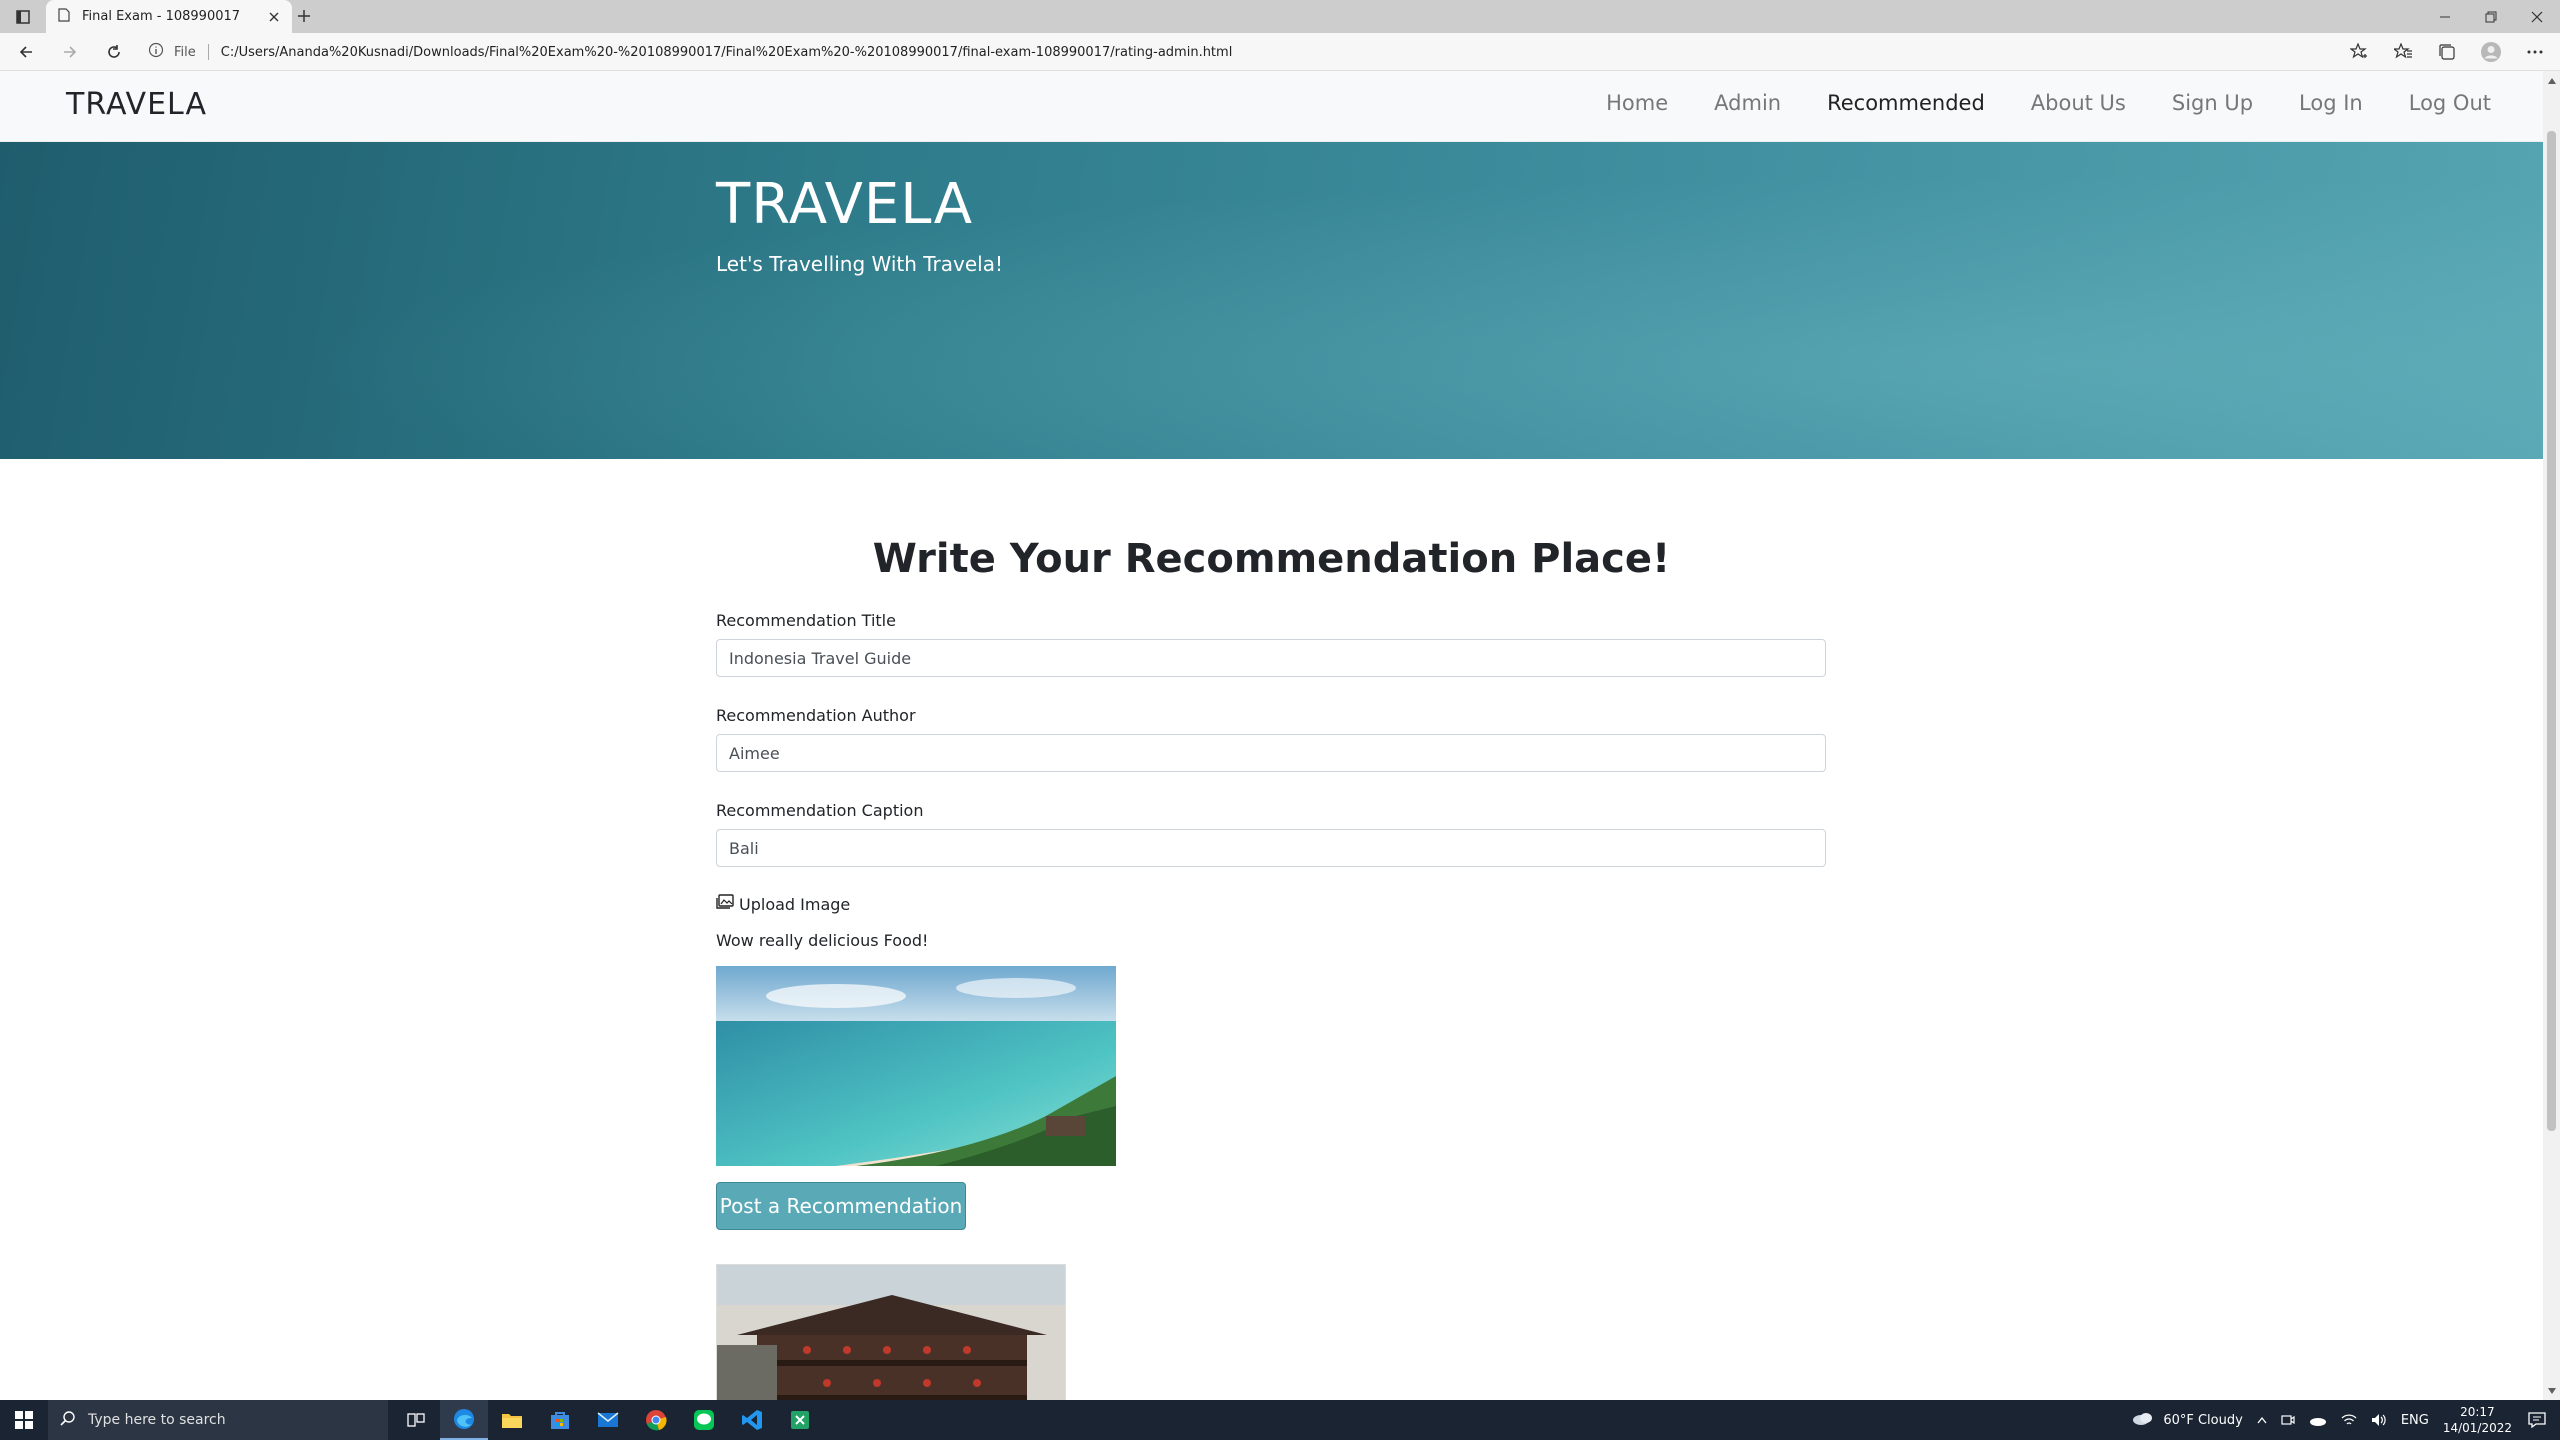  I want to click on restore-icon, so click(2491, 16).